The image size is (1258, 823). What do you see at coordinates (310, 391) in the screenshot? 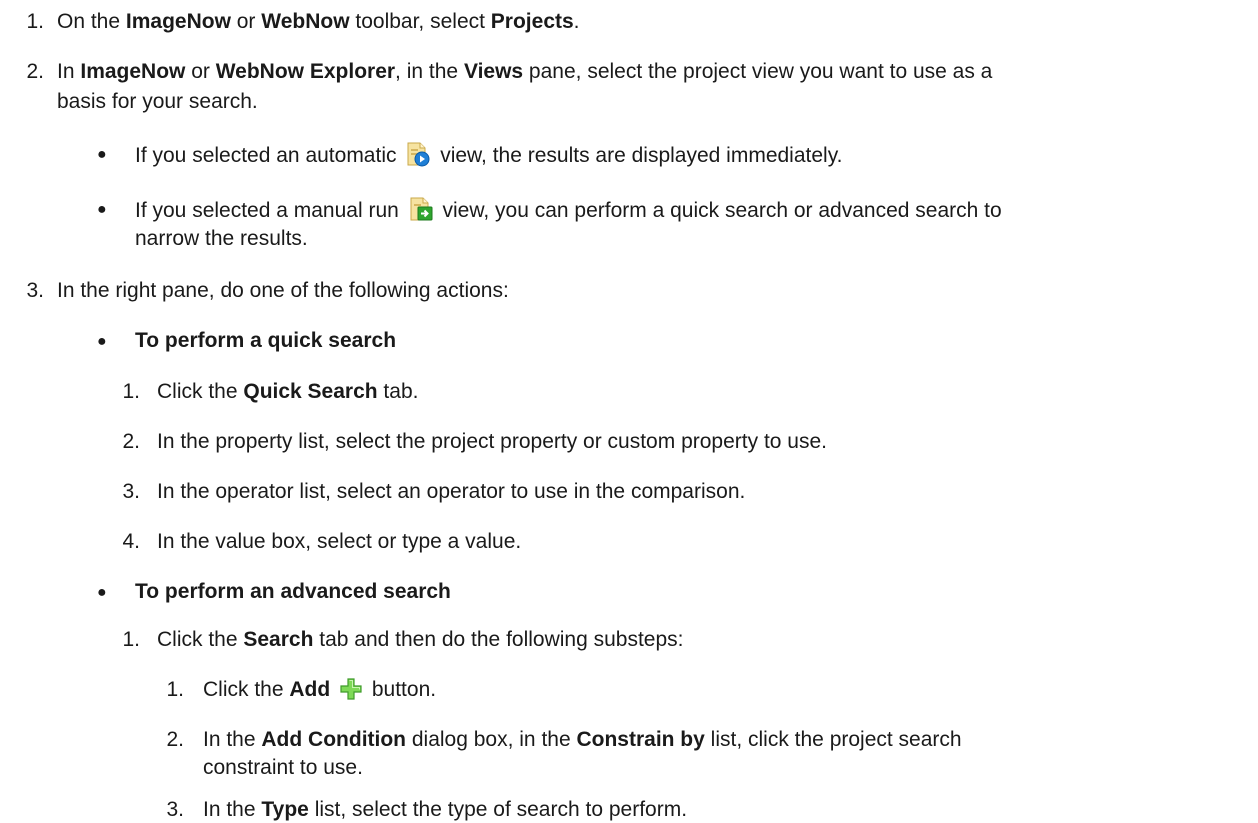
I see `bold-term: Quick Search` at bounding box center [310, 391].